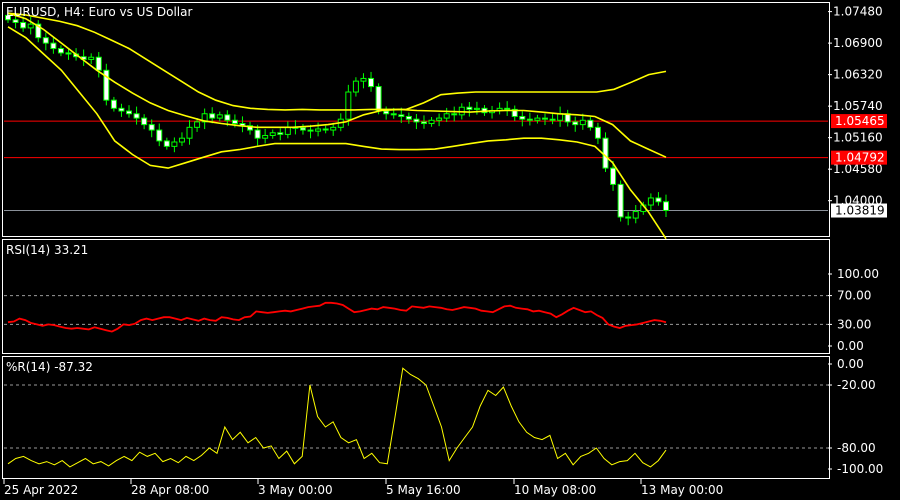 The height and width of the screenshot is (500, 900). I want to click on rsi-axis-label: 70.00, so click(854, 296).